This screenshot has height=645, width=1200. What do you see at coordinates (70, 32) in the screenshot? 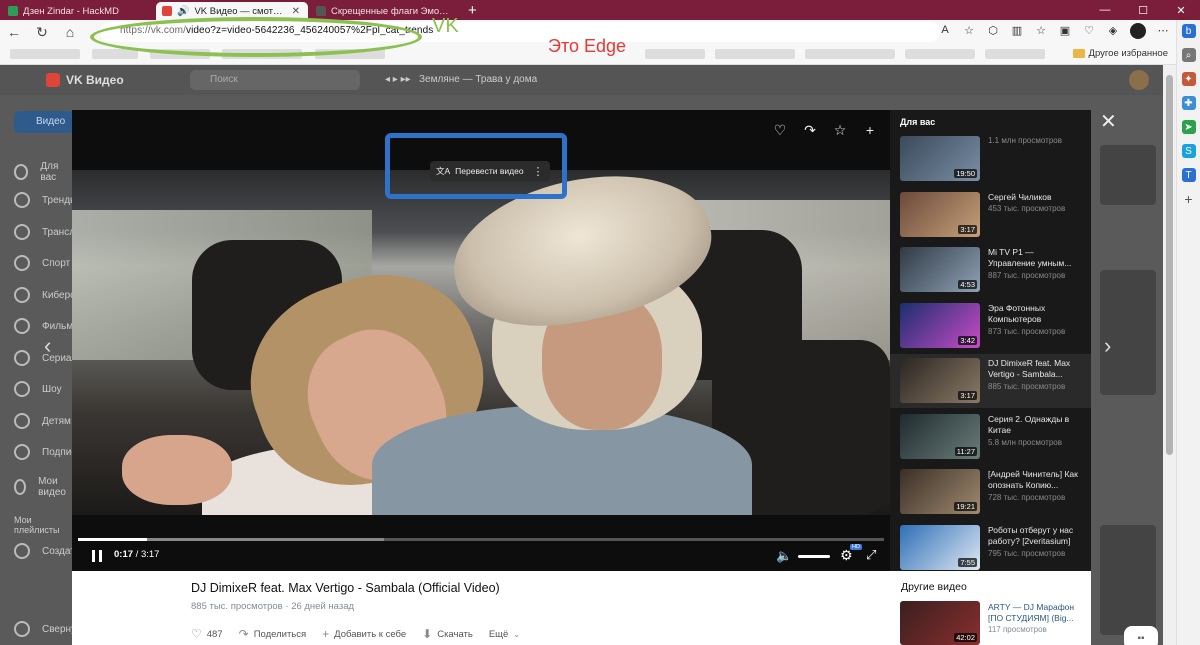
I see `home-icon: ⌂` at bounding box center [70, 32].